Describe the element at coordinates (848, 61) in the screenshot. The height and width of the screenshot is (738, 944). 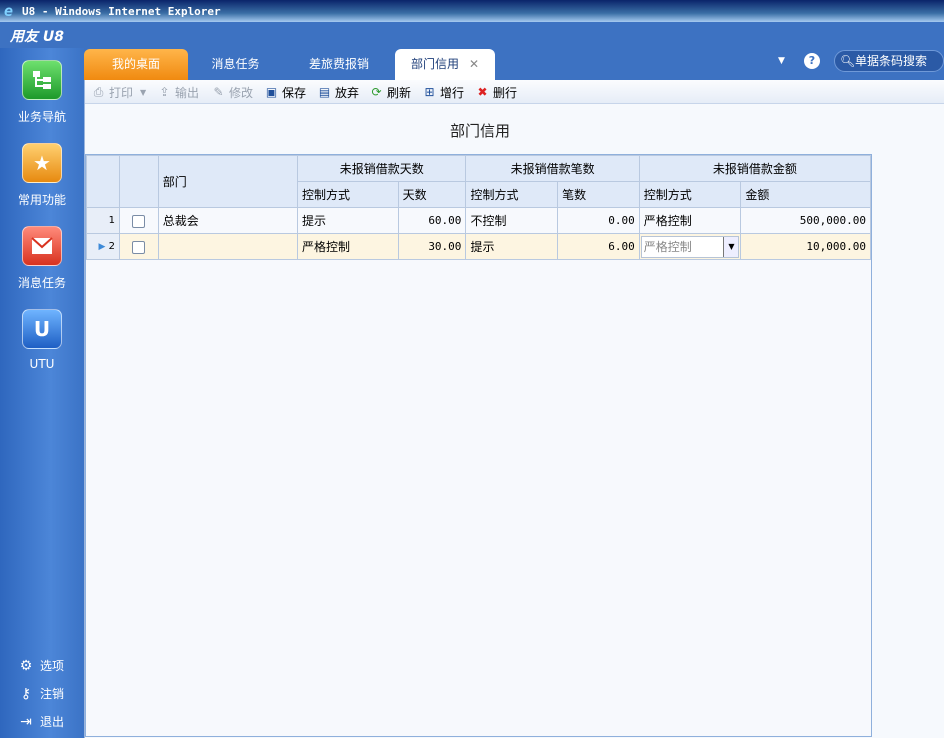
I see `search-icon: 🔍︎` at that location.